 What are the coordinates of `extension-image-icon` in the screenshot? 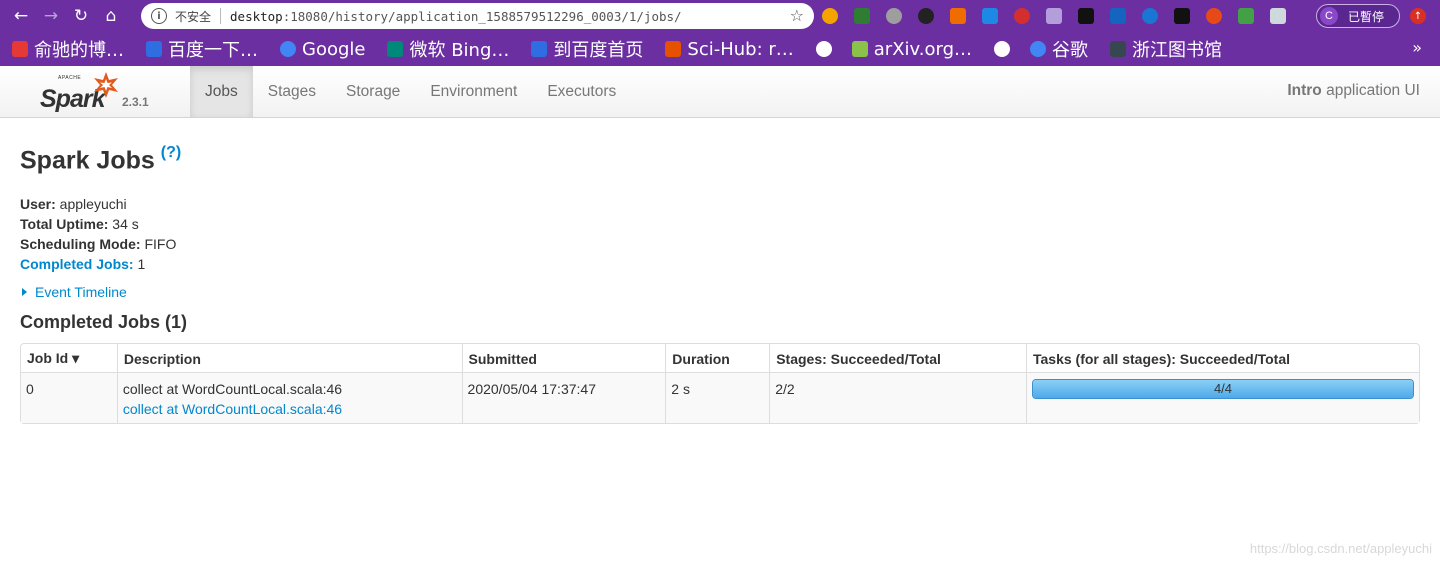 It's located at (1246, 16).